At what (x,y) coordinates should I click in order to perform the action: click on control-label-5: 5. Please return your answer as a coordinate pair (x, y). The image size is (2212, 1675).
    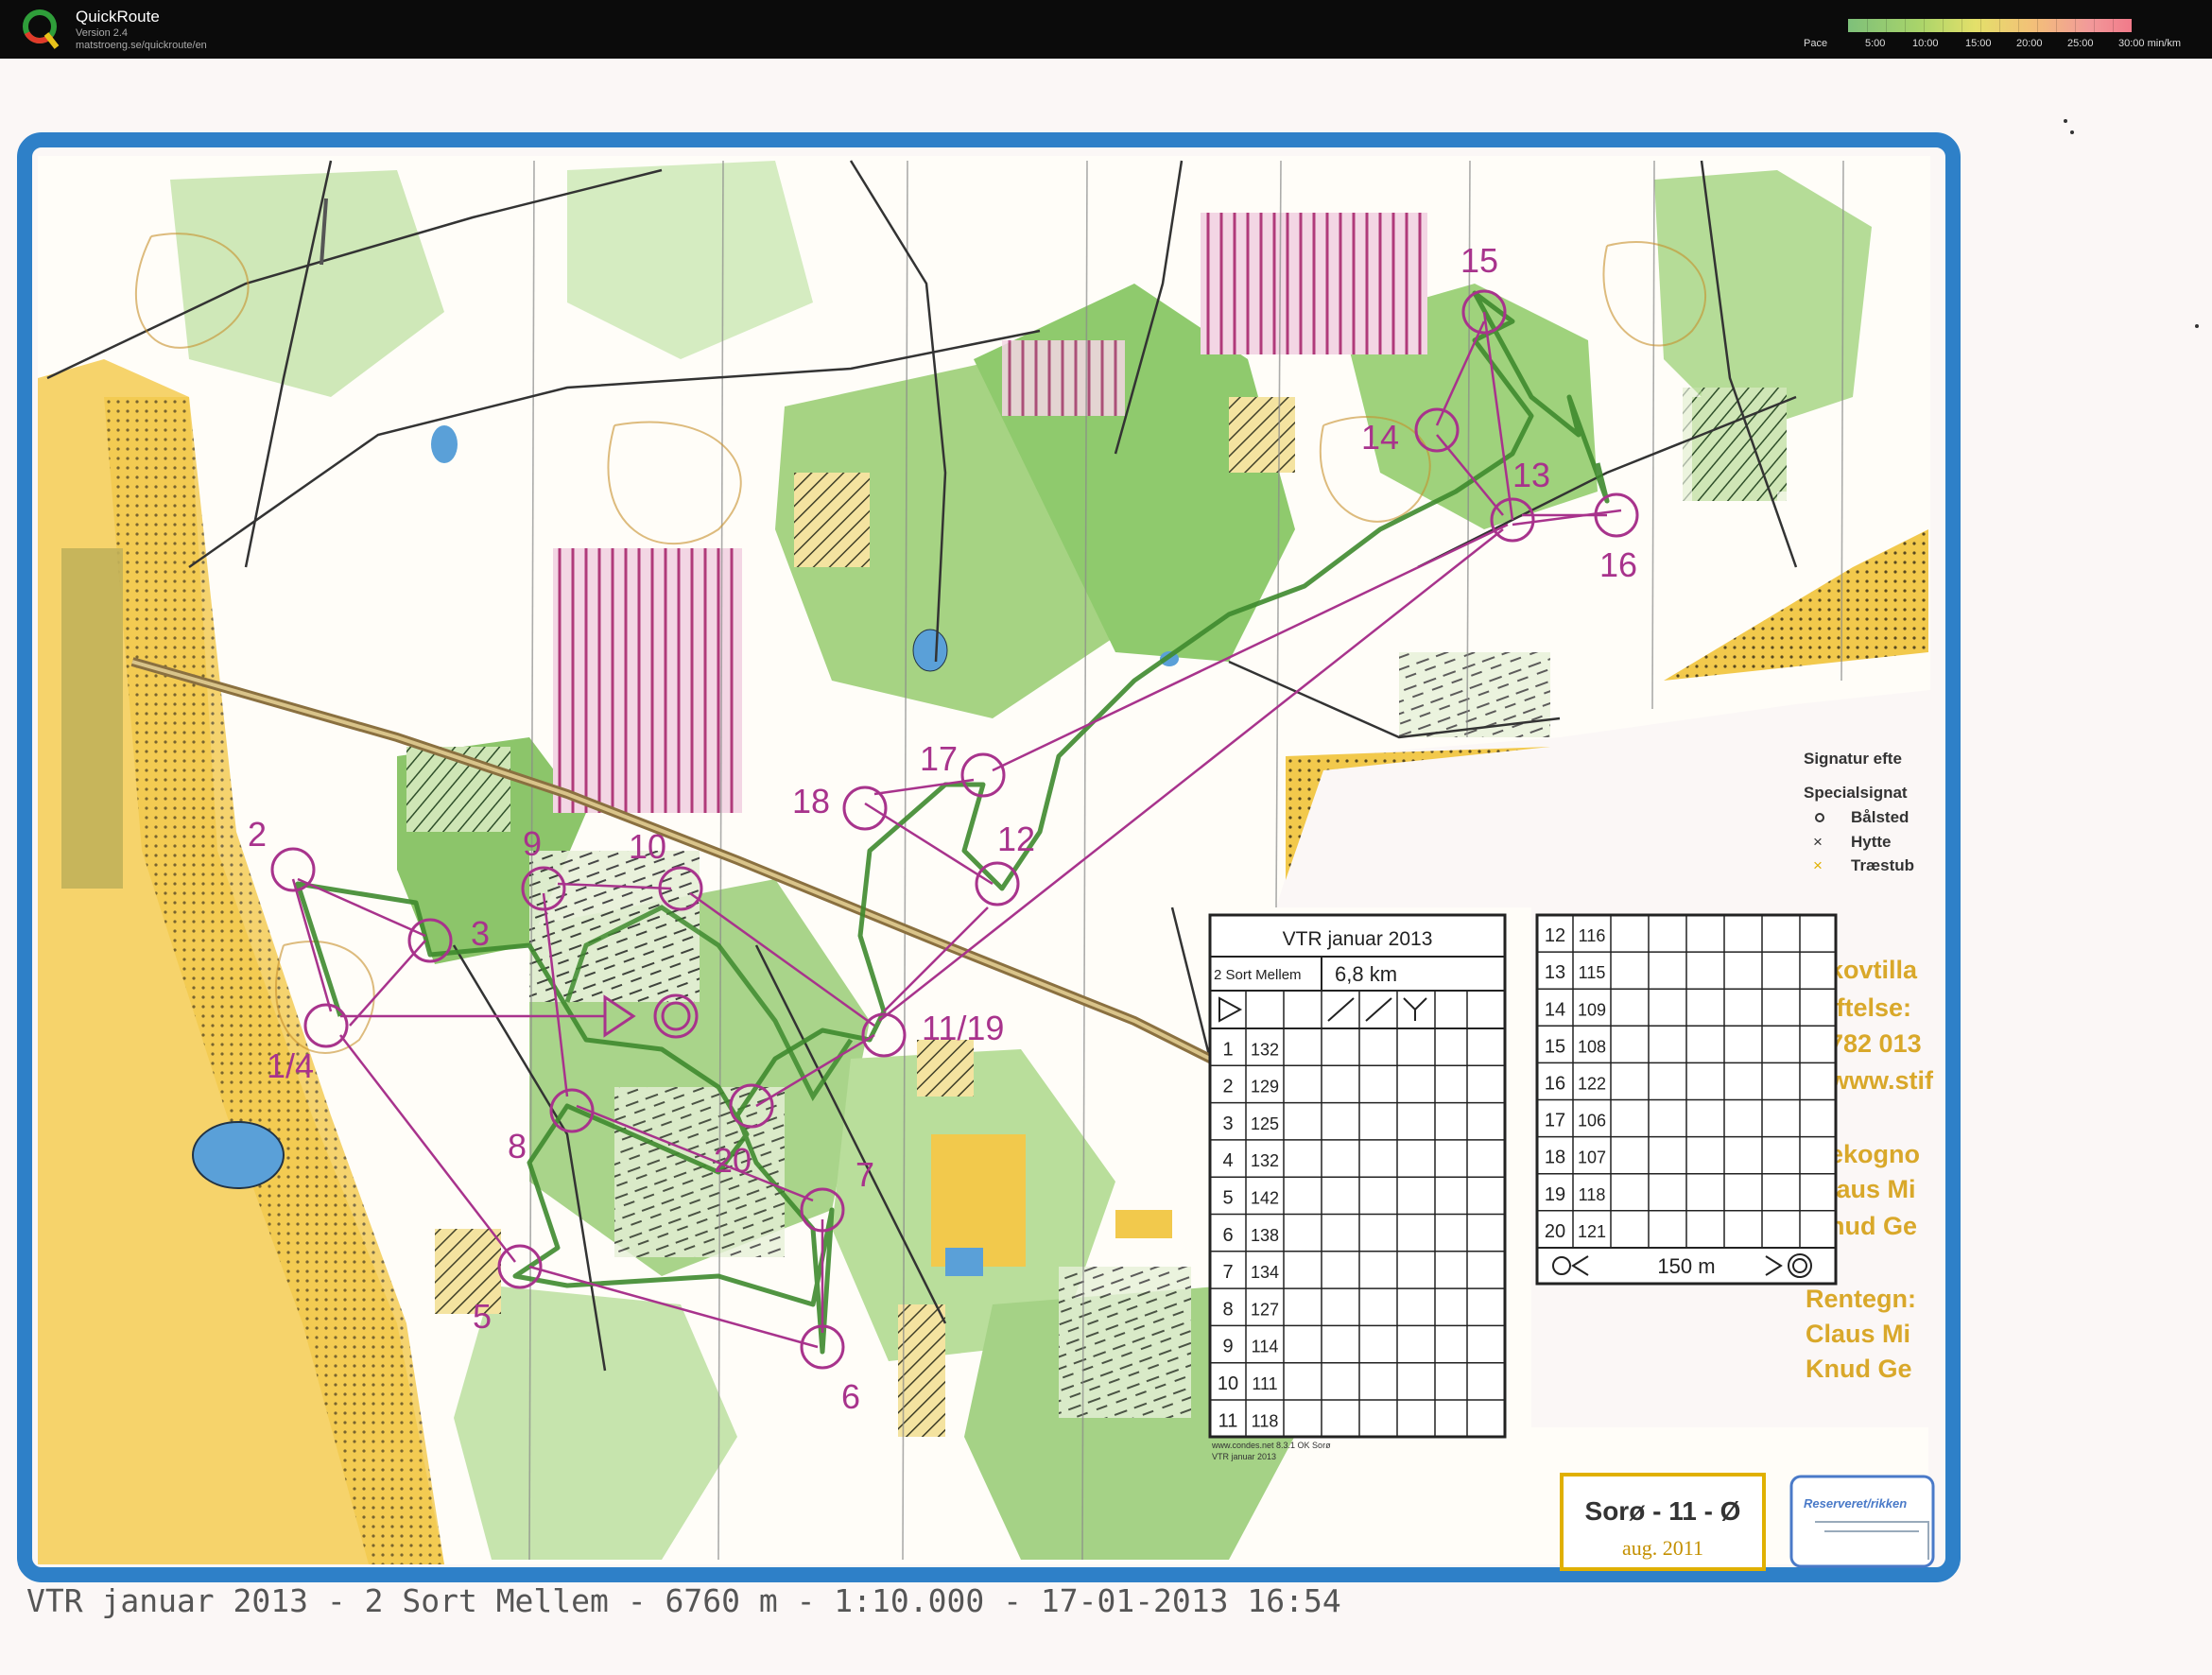
    Looking at the image, I should click on (482, 1316).